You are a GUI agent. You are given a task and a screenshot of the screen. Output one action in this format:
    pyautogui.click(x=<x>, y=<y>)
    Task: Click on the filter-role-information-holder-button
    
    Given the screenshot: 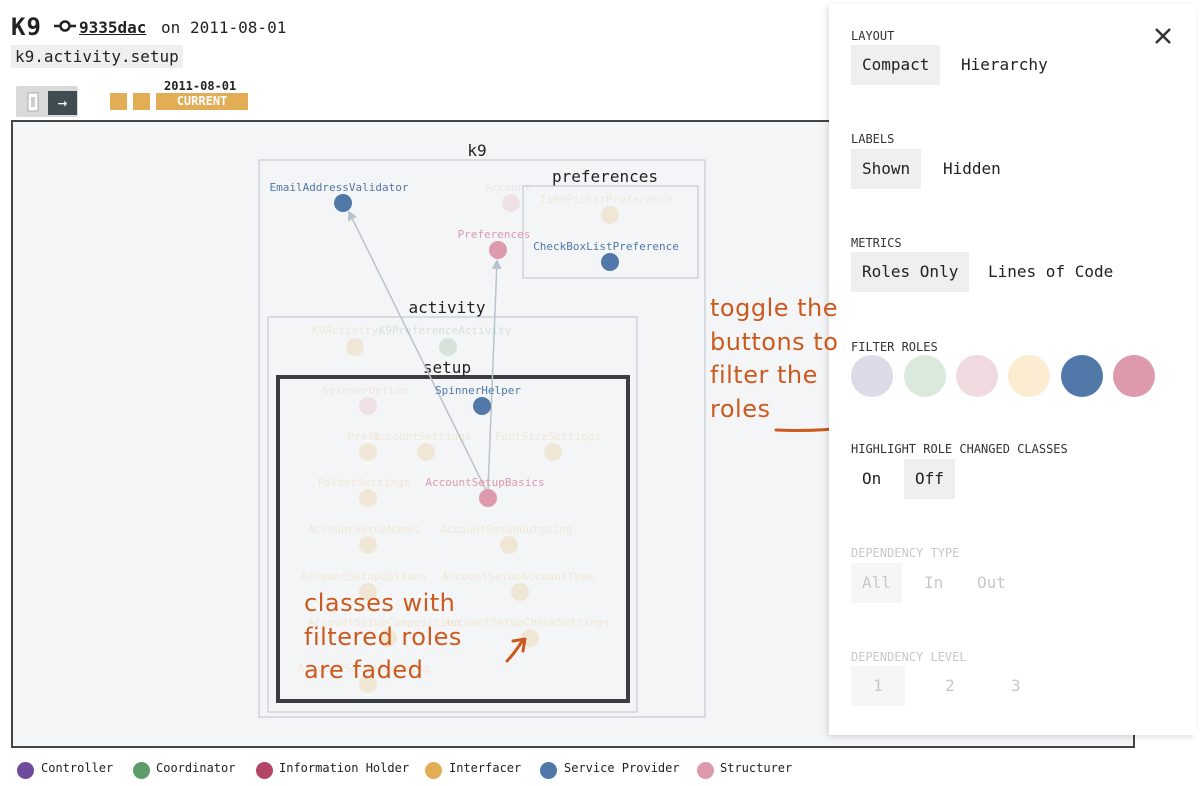 What is the action you would take?
    pyautogui.click(x=977, y=376)
    